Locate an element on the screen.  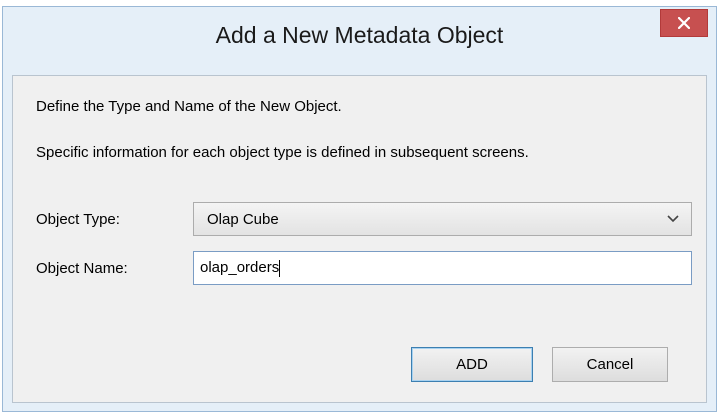
dialog-title: Add a New Metadata Object is located at coordinates (359, 35).